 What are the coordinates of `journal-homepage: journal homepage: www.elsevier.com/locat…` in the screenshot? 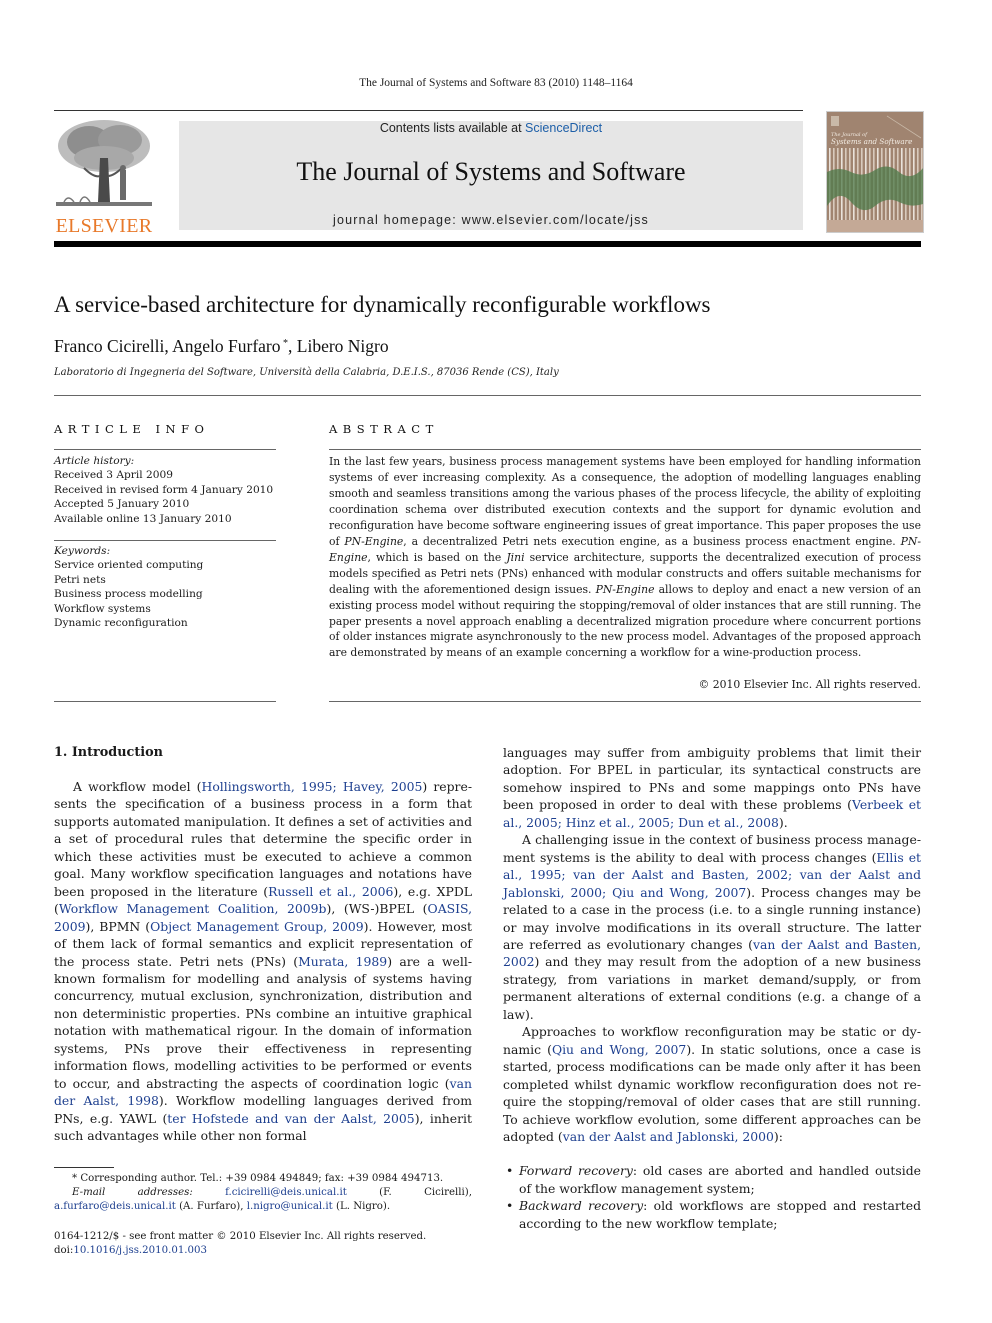 It's located at (491, 220).